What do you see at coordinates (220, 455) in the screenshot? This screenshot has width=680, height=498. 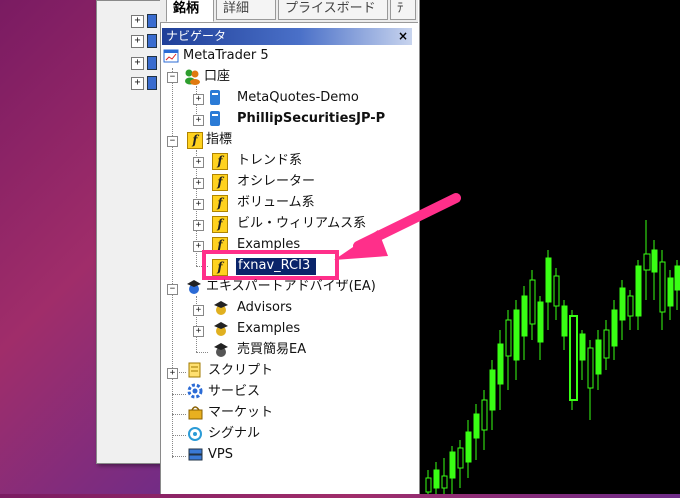 I see `tree-vps-label: VPS` at bounding box center [220, 455].